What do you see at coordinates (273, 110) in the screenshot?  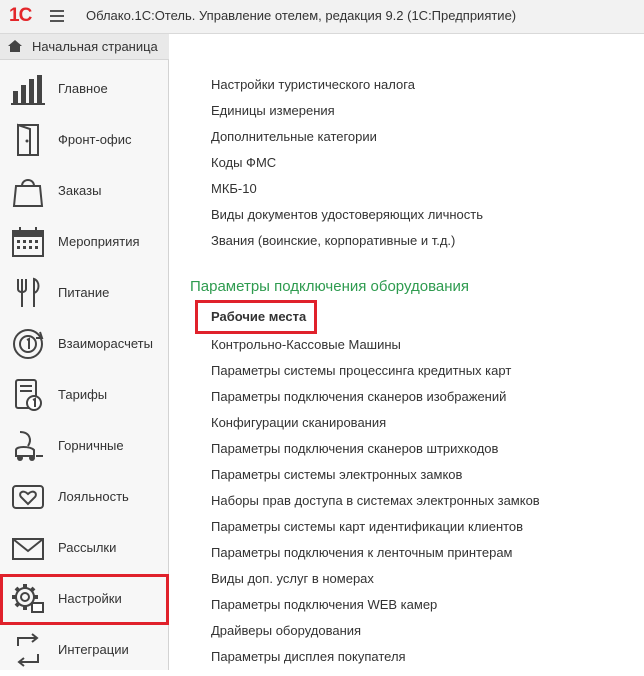 I see `link-units: Единицы измерения` at bounding box center [273, 110].